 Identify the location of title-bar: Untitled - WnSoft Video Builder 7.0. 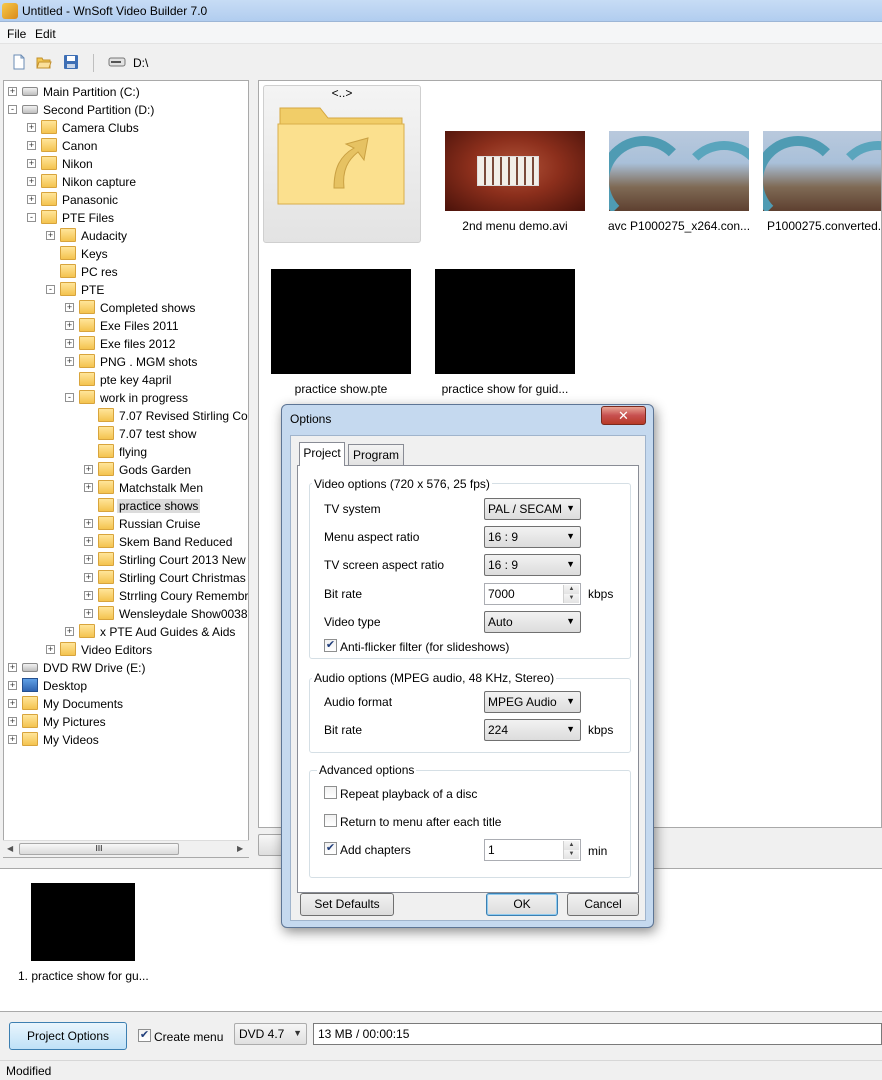
(441, 11).